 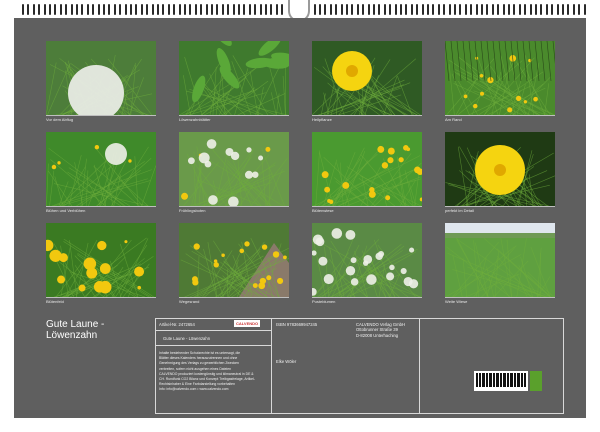 I want to click on publisher-line: CALVENDO Verlag GmbH, so click(x=381, y=324).